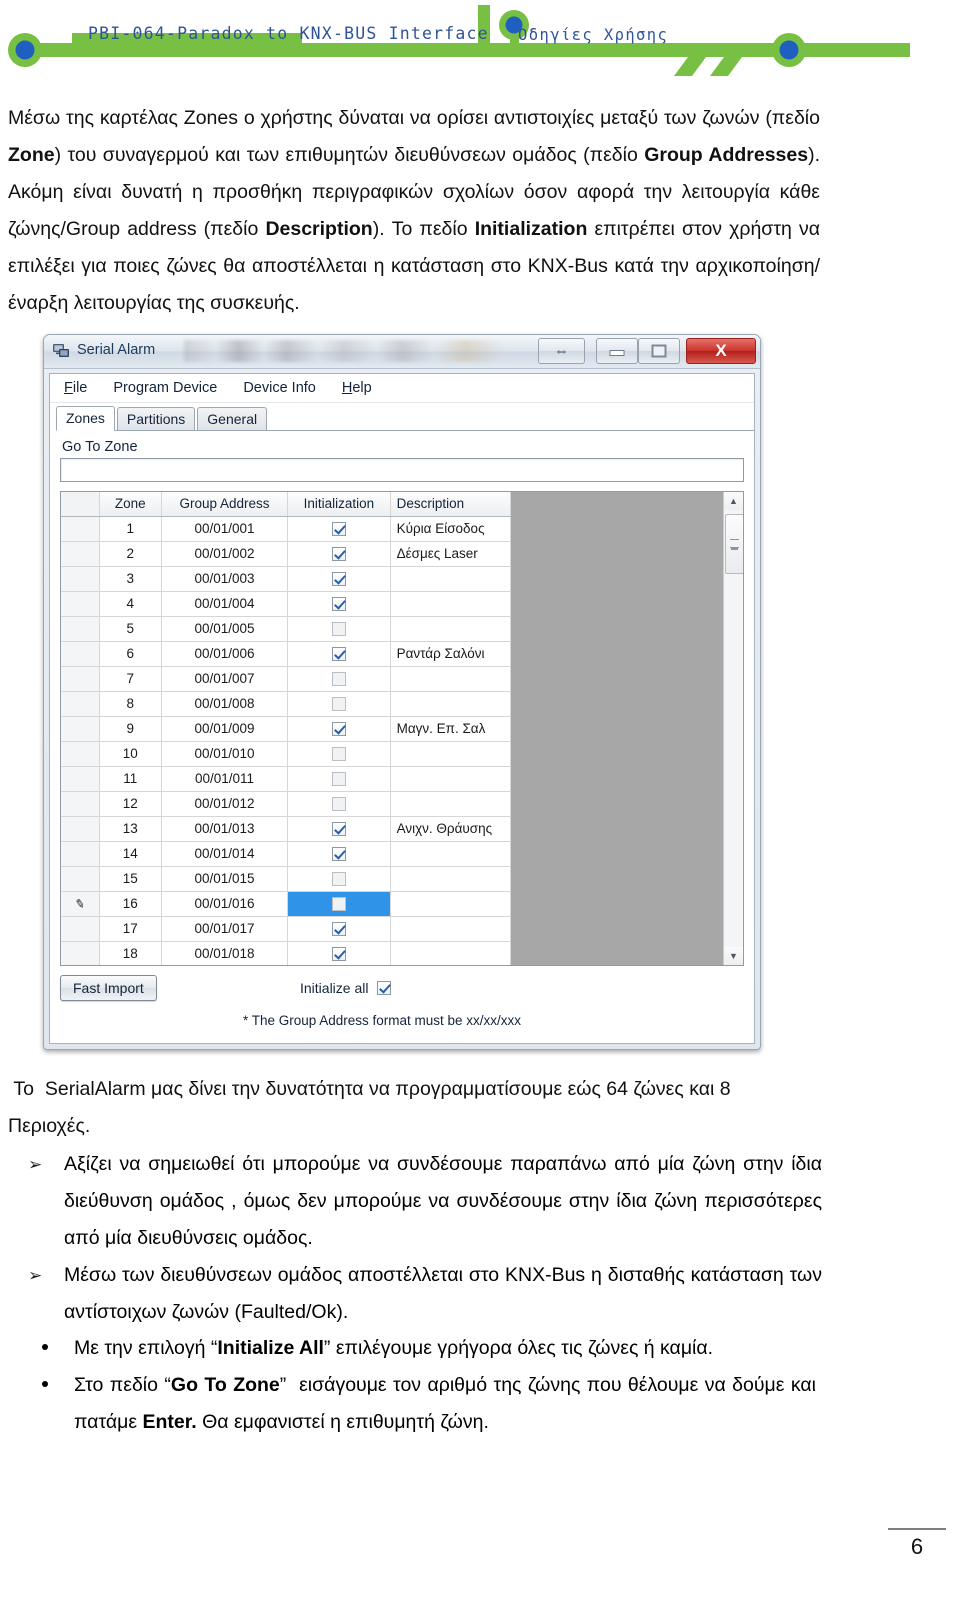 This screenshot has width=960, height=1613. What do you see at coordinates (721, 351) in the screenshot?
I see `window-close-button: X` at bounding box center [721, 351].